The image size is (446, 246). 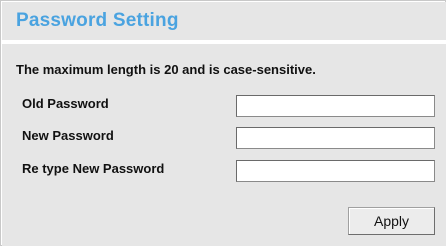 What do you see at coordinates (97, 20) in the screenshot?
I see `page-title: Password Setting` at bounding box center [97, 20].